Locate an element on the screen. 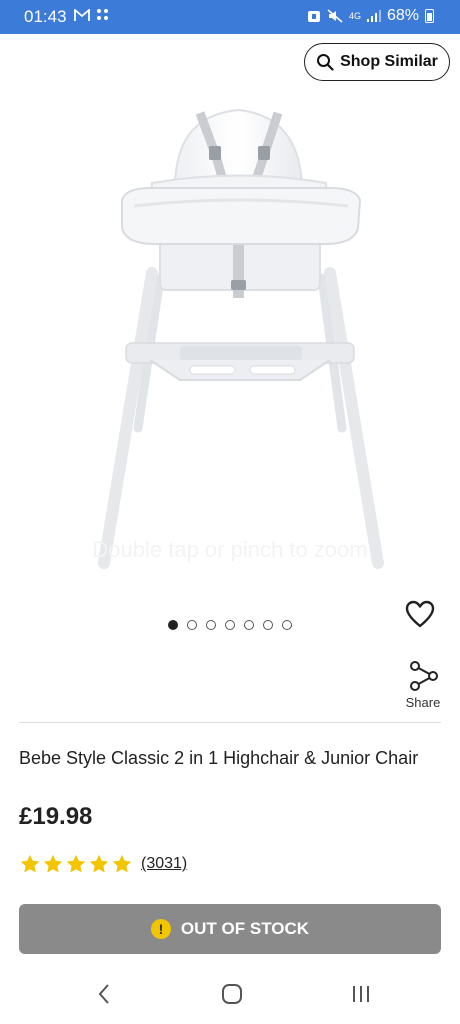  alarm-icon is located at coordinates (313, 16).